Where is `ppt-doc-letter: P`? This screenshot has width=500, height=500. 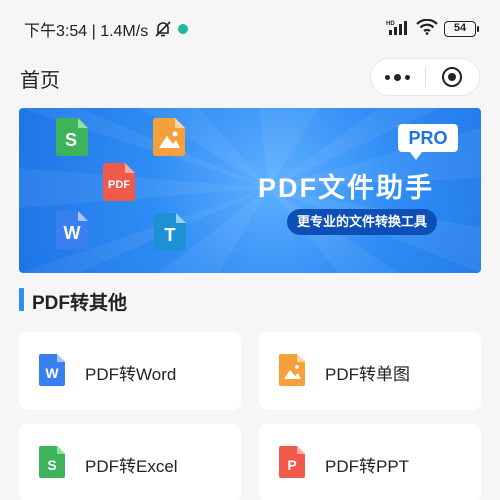 ppt-doc-letter: P is located at coordinates (291, 465).